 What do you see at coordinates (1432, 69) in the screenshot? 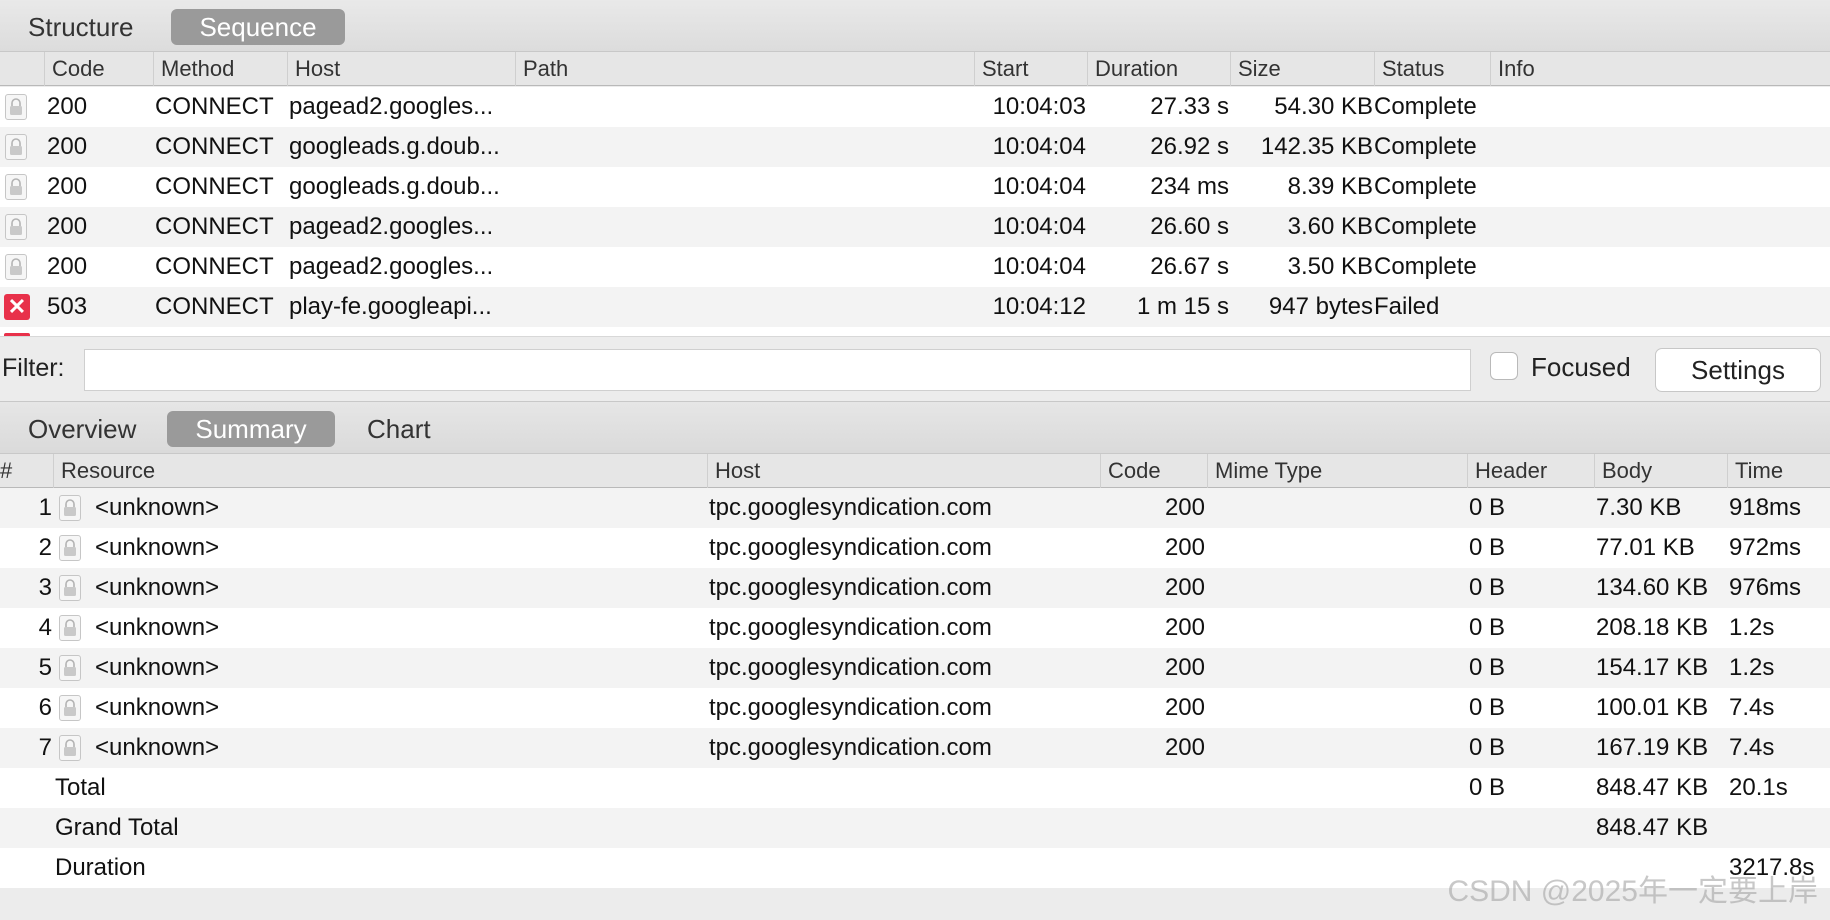
I see `col-status: Status` at bounding box center [1432, 69].